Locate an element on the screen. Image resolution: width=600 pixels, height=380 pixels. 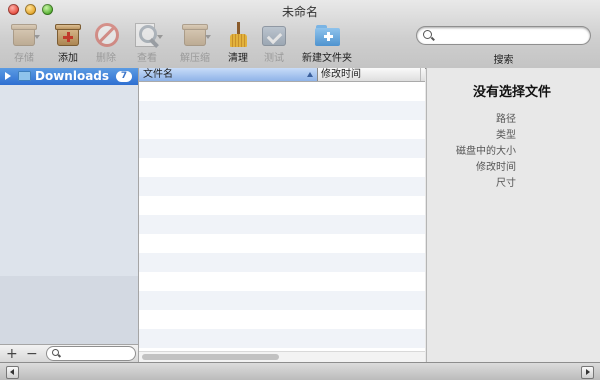
box-icon is located at coordinates (25, 35).